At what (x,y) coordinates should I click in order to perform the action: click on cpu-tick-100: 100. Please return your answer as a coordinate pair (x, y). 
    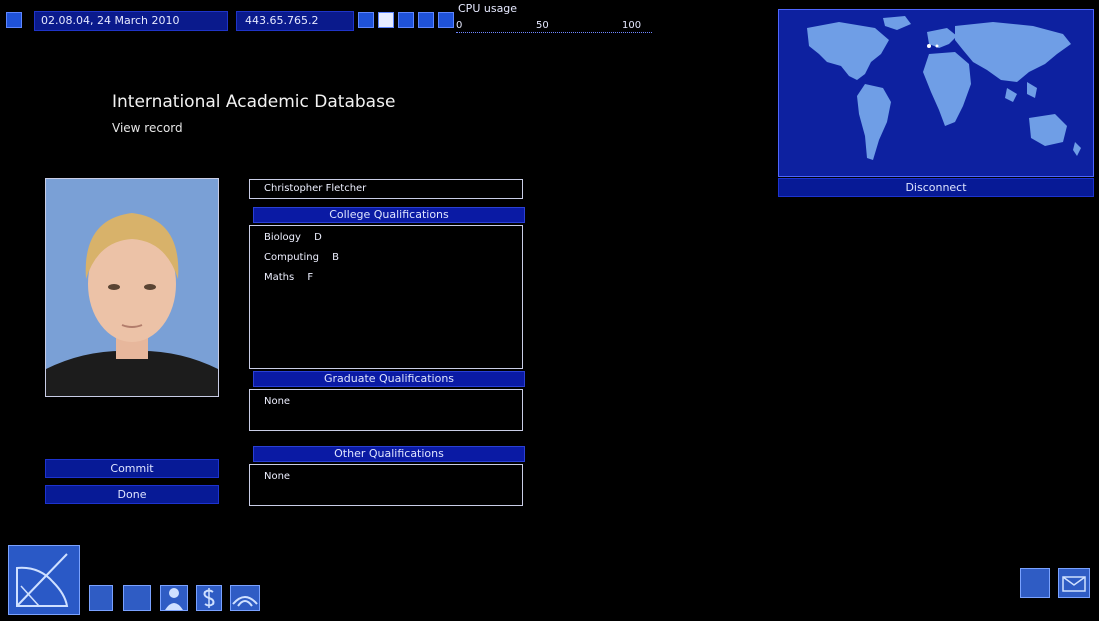
    Looking at the image, I should click on (632, 25).